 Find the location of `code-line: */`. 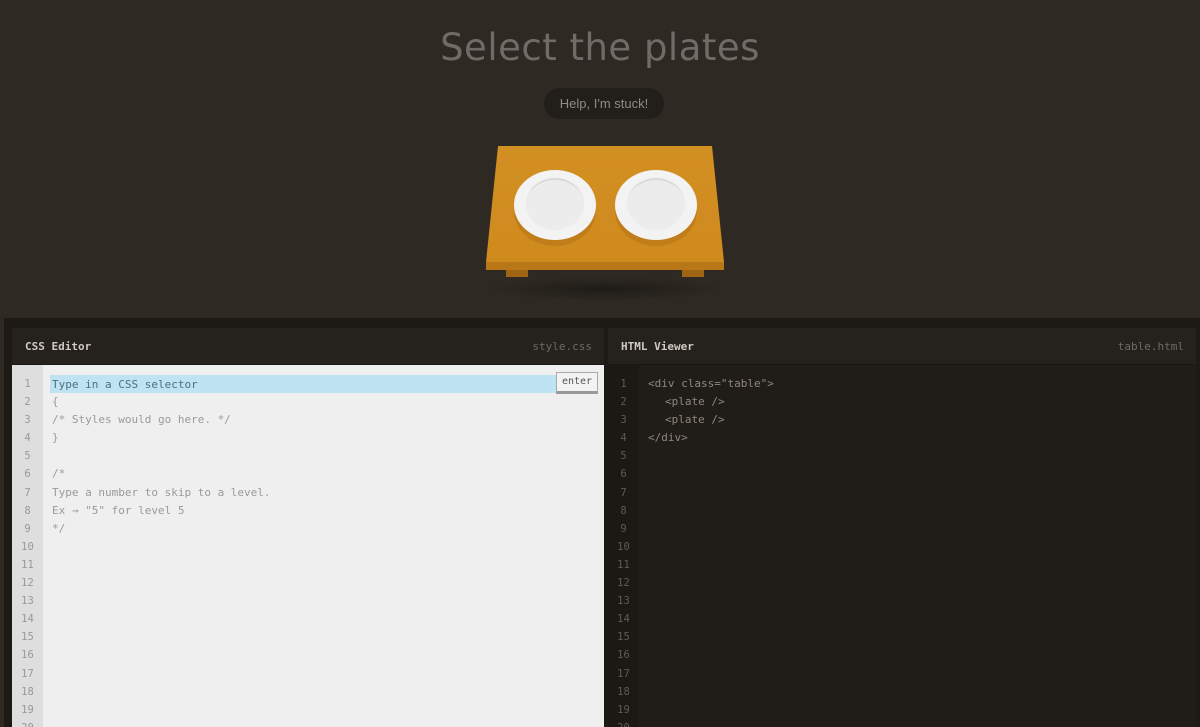

code-line: */ is located at coordinates (59, 528).